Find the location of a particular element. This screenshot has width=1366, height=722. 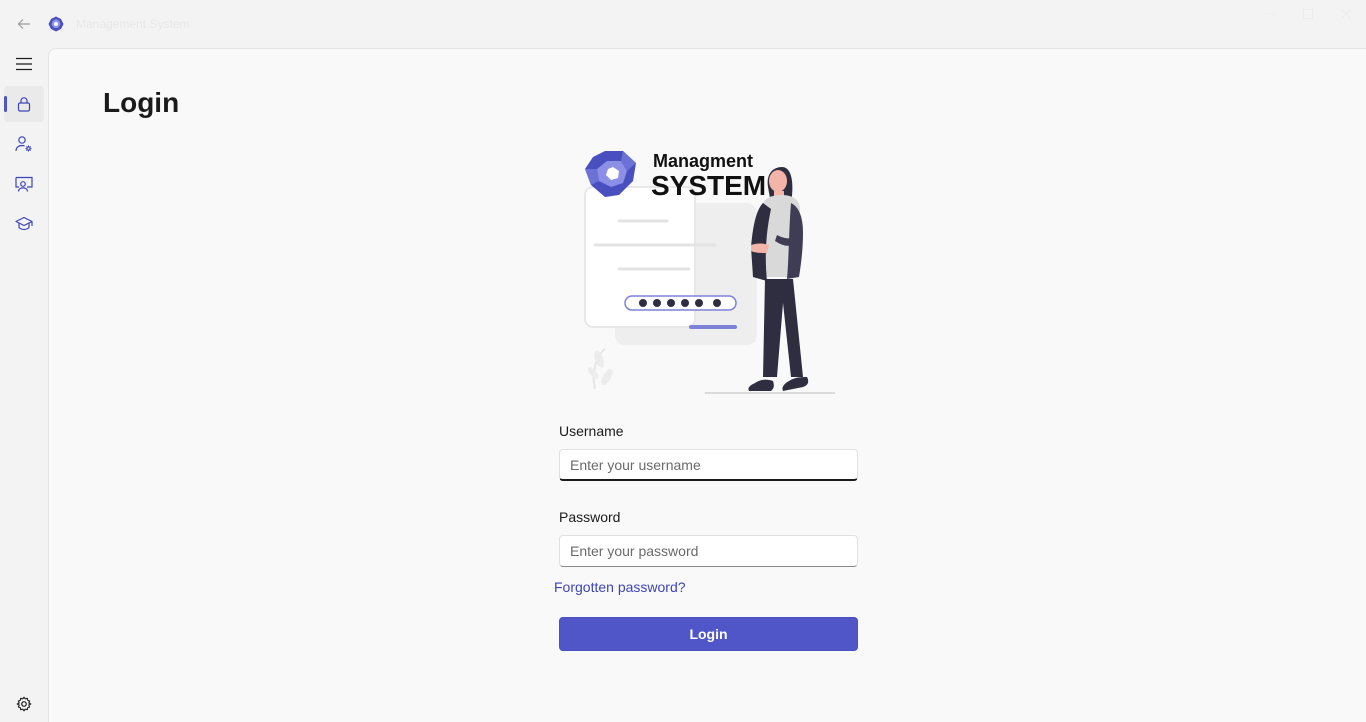

user-settings-icon is located at coordinates (23, 144).